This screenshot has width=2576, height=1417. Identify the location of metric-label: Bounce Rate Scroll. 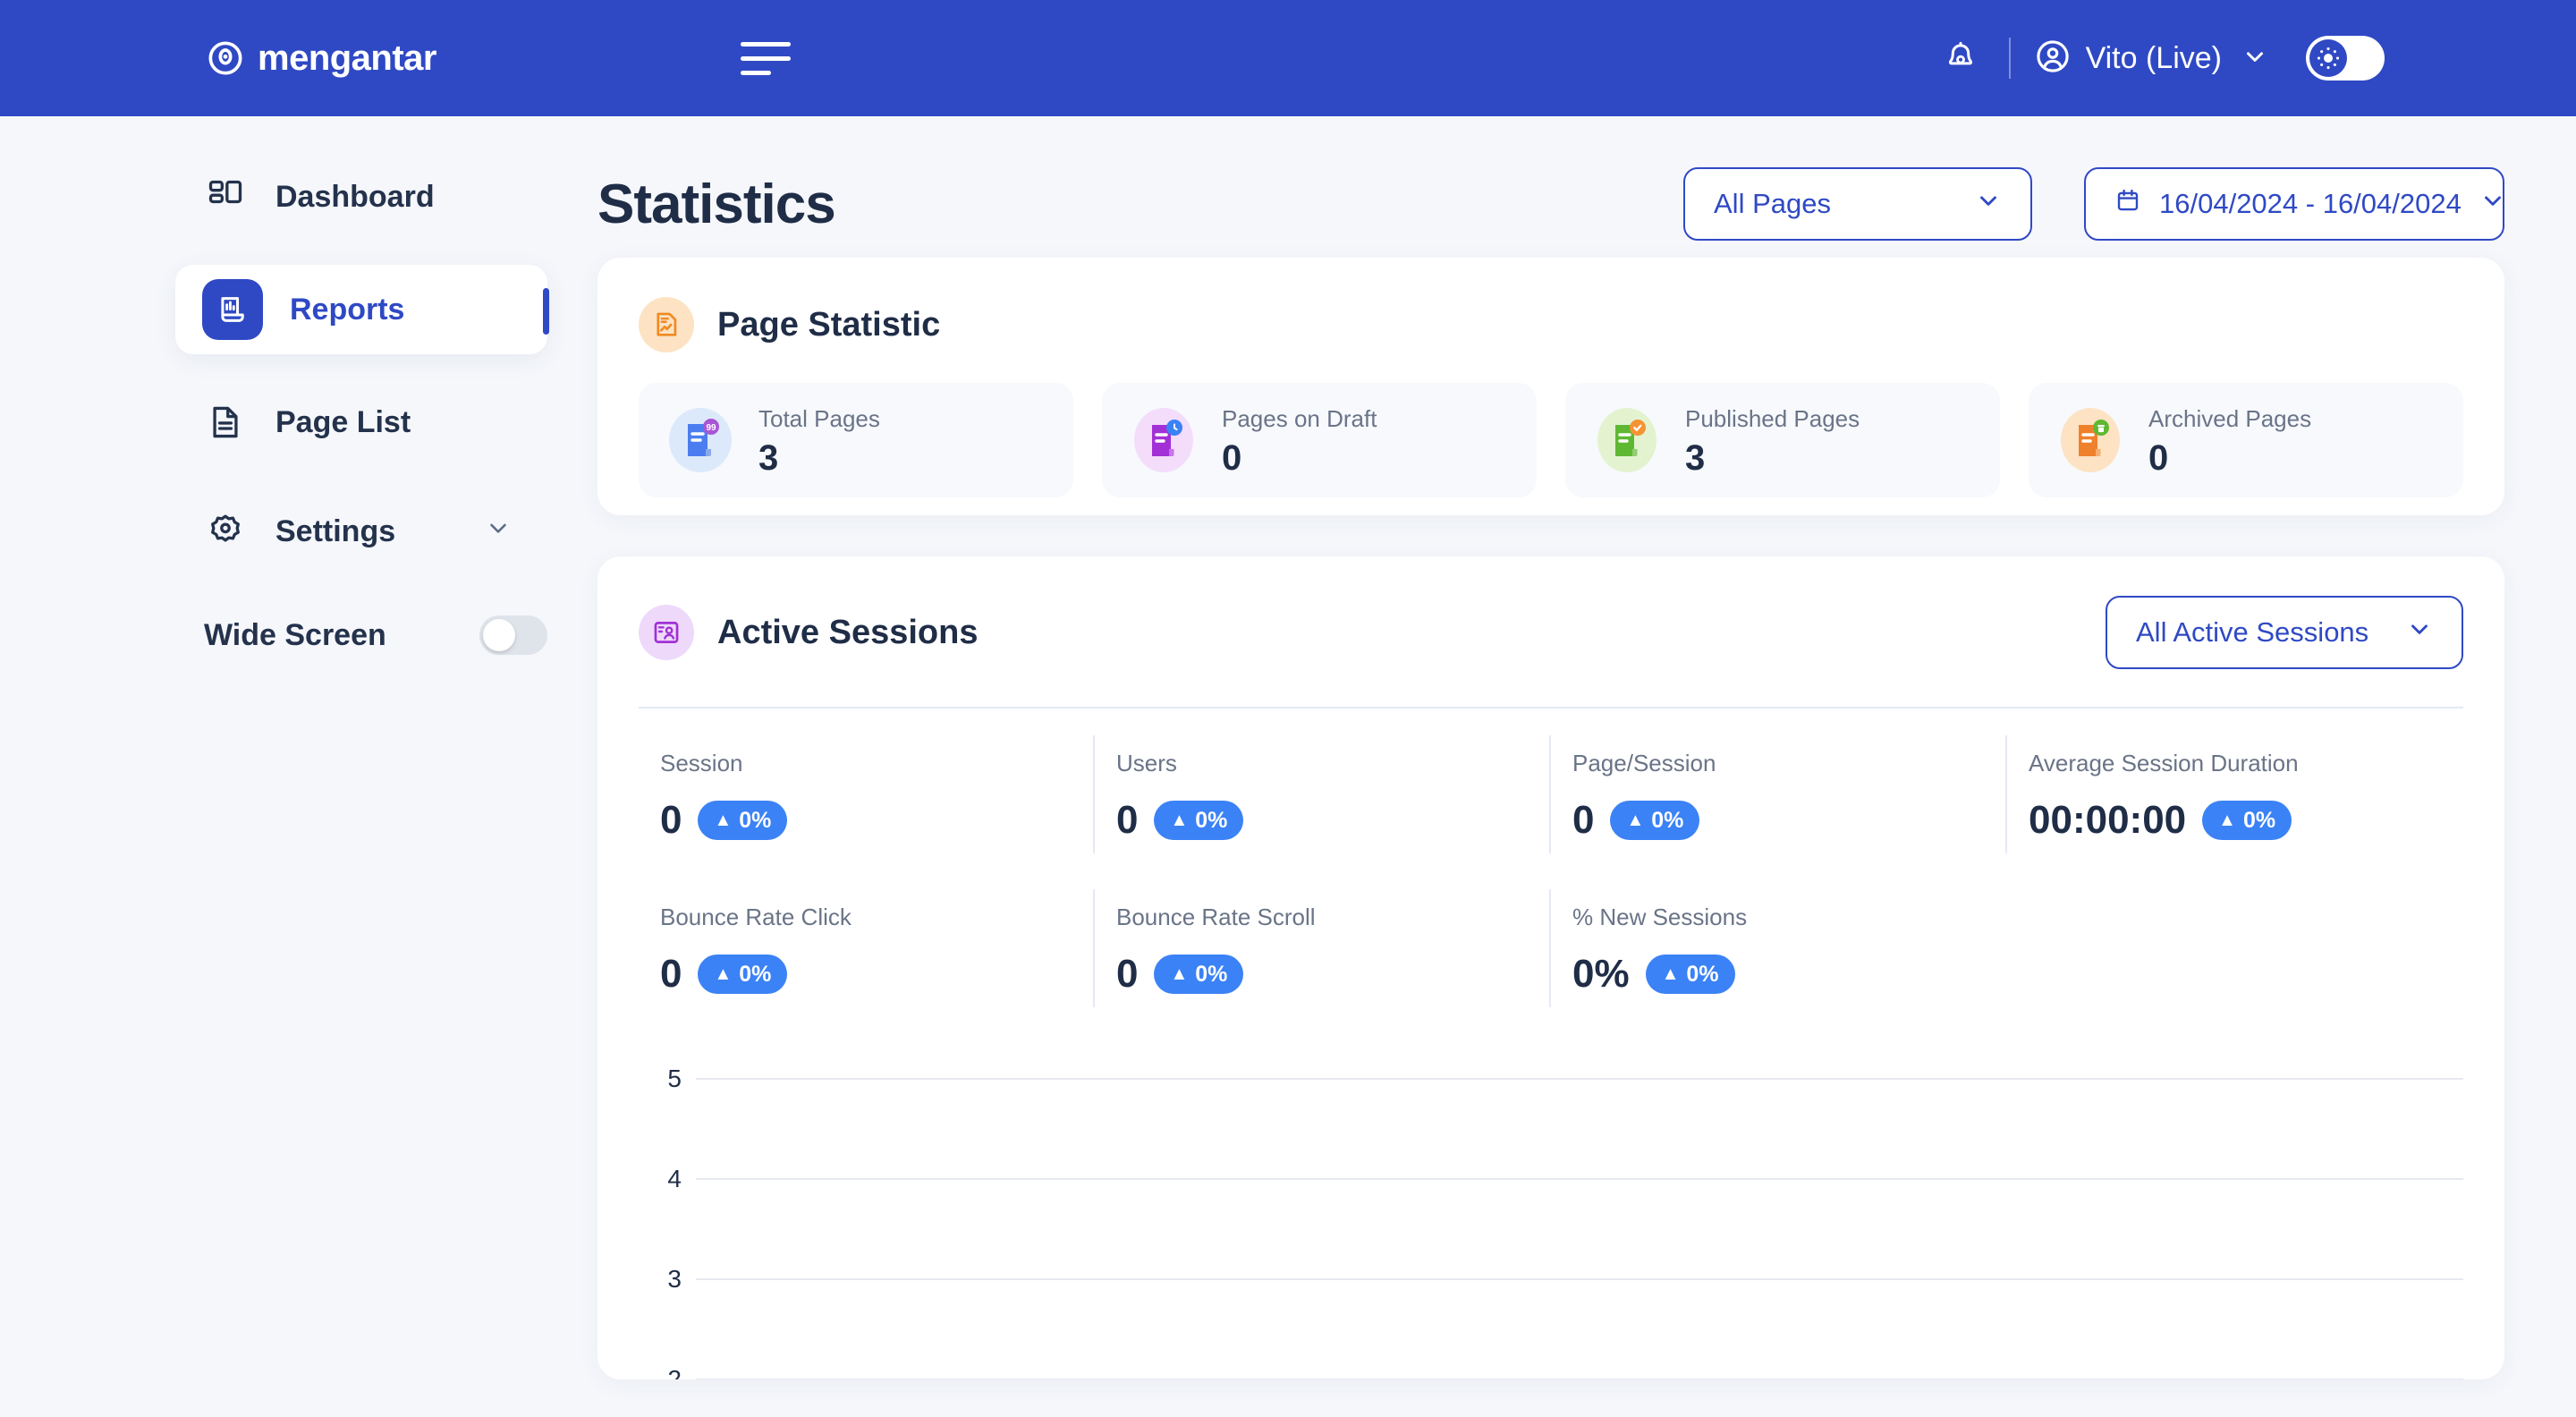
(1216, 917).